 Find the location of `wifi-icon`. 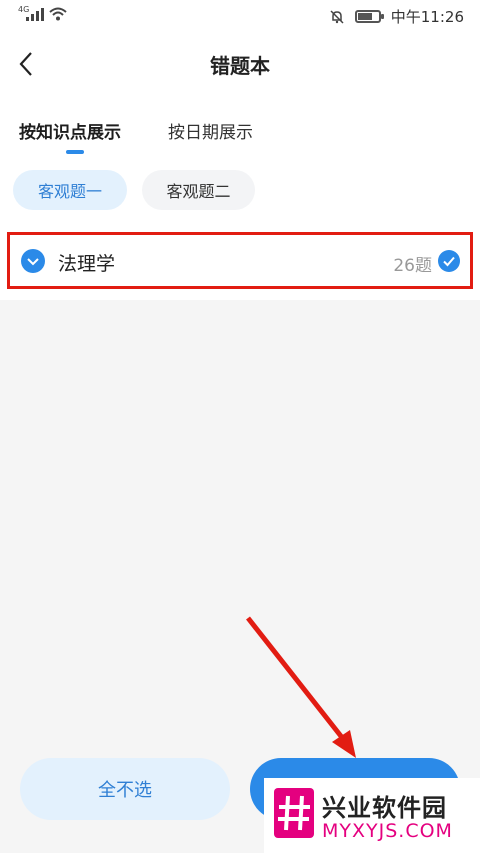

wifi-icon is located at coordinates (58, 14).